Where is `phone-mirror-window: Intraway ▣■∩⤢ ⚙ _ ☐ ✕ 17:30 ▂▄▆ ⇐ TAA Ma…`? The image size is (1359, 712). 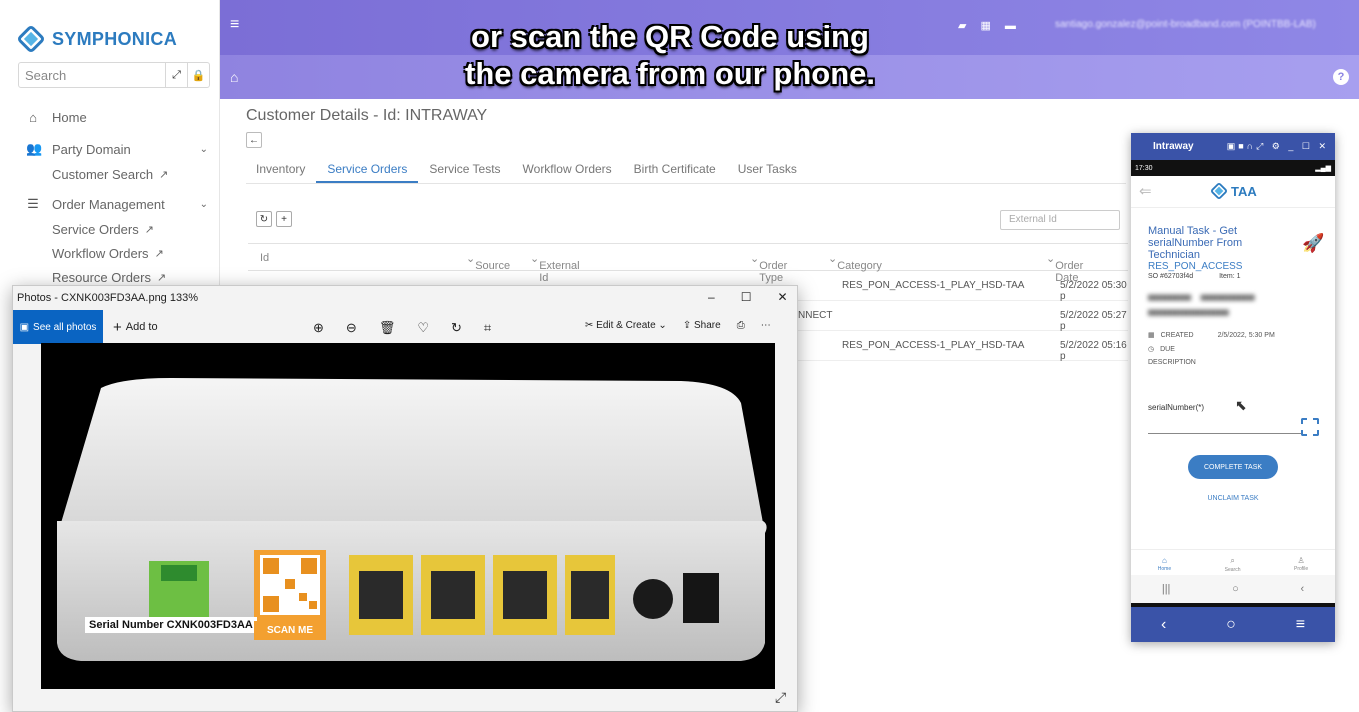
phone-mirror-window: Intraway ▣■∩⤢ ⚙ _ ☐ ✕ 17:30 ▂▄▆ ⇐ TAA Ma… is located at coordinates (1233, 387).